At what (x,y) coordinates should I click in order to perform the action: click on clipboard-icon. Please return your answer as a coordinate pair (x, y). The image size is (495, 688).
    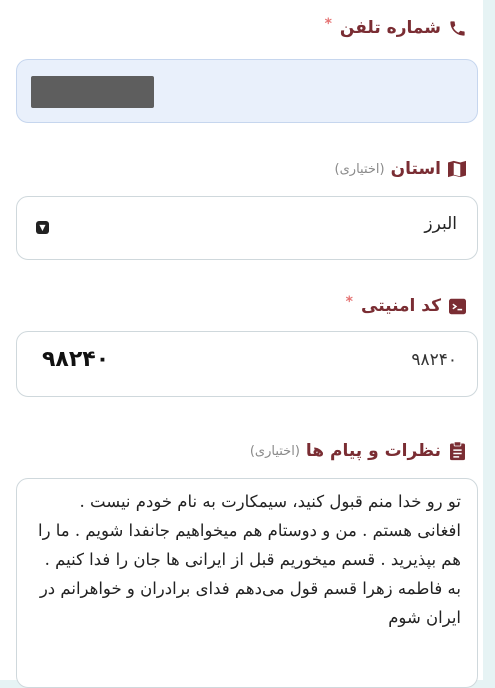
    Looking at the image, I should click on (457, 451).